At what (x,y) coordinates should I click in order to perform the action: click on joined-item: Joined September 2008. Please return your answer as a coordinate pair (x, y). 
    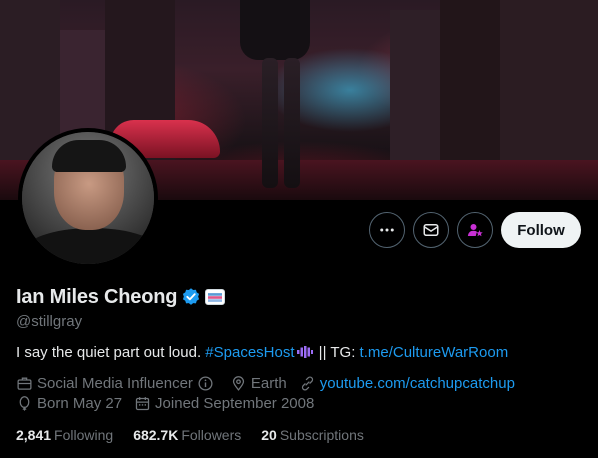
    Looking at the image, I should click on (224, 403).